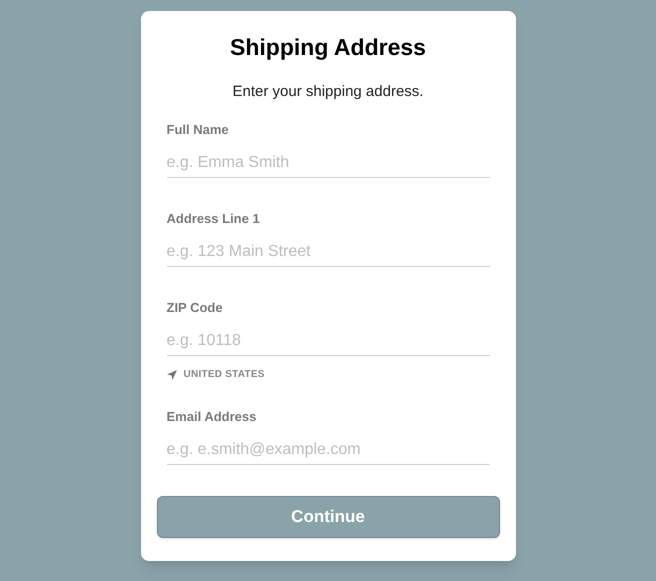  I want to click on field-label: ZIP Code, so click(195, 308).